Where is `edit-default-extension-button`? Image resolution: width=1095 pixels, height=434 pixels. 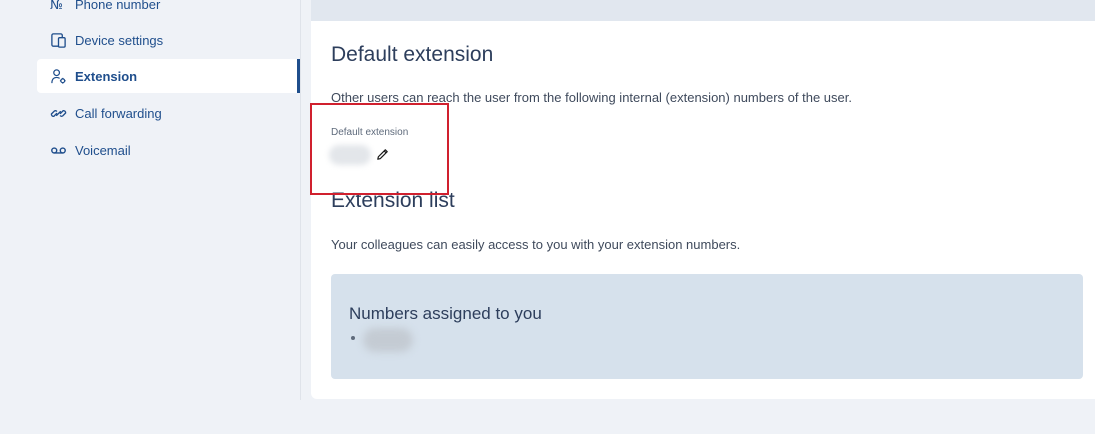
edit-default-extension-button is located at coordinates (382, 154).